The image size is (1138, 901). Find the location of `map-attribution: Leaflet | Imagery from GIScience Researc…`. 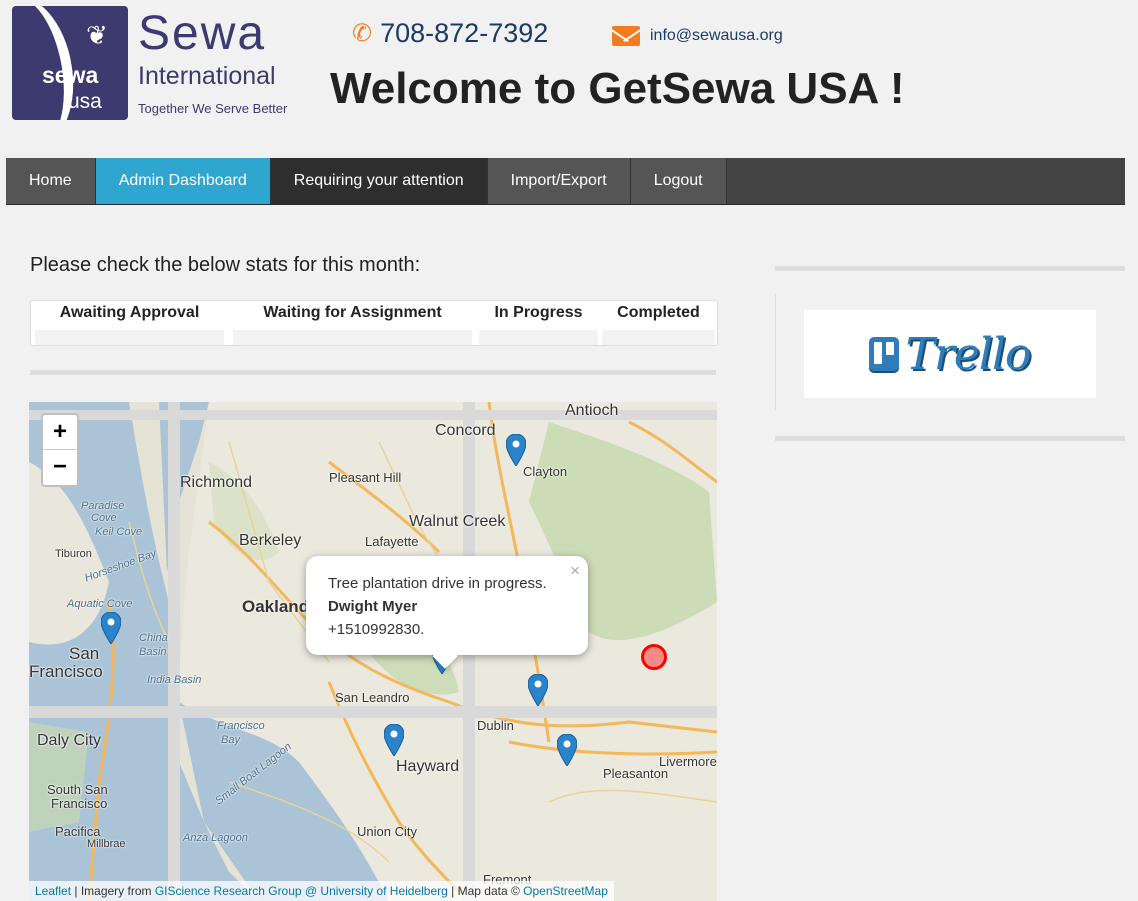

map-attribution: Leaflet | Imagery from GIScience Researc… is located at coordinates (321, 891).